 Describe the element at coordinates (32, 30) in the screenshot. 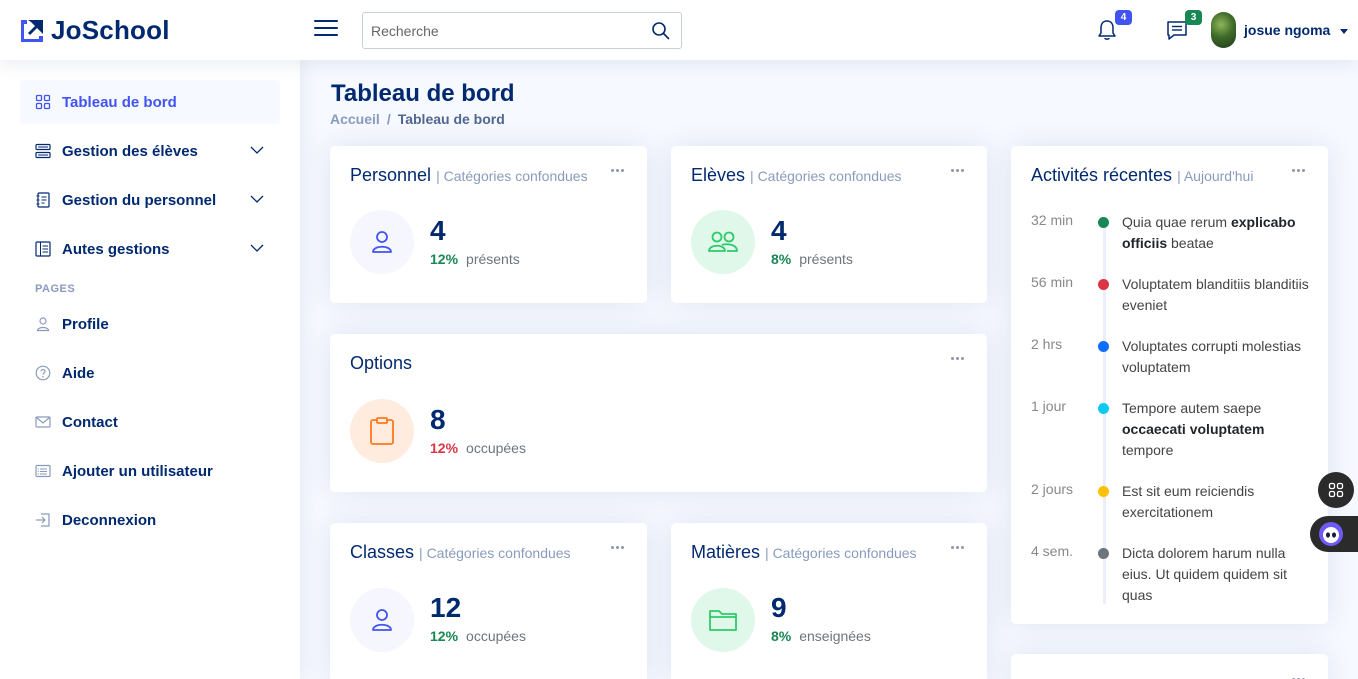

I see `logo-icon` at that location.